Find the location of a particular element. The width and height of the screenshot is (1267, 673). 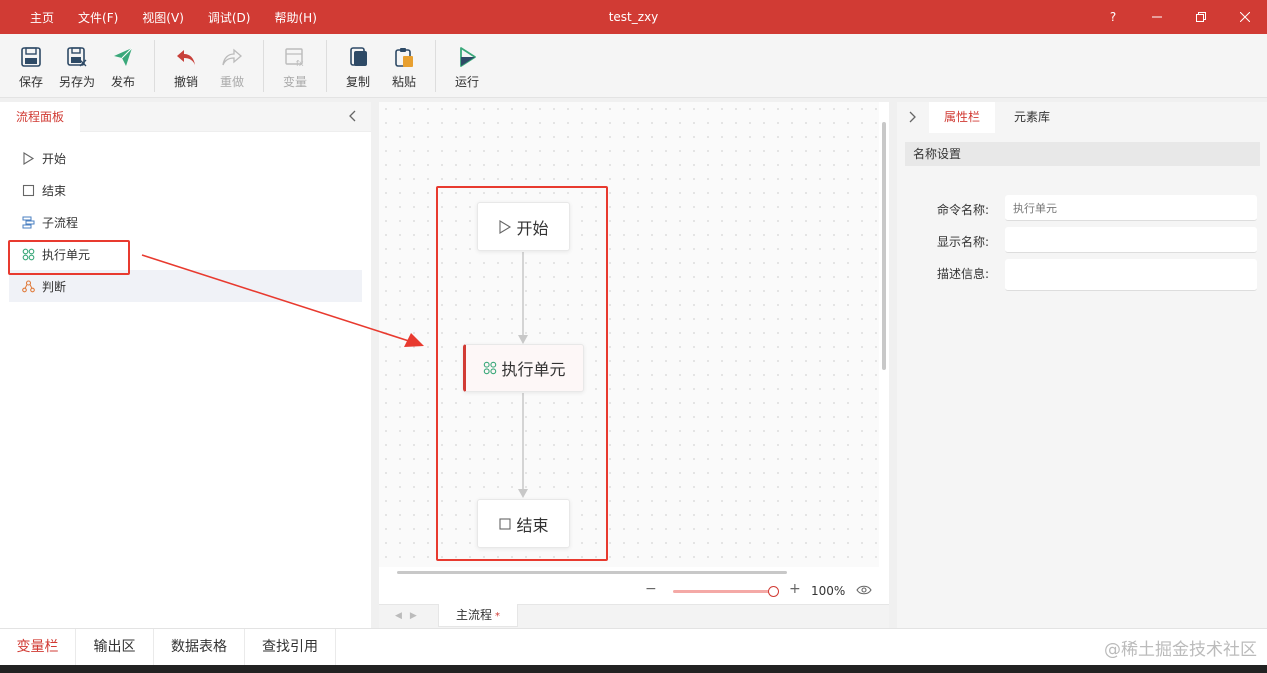

node-item-end: 结束 is located at coordinates (185, 190).